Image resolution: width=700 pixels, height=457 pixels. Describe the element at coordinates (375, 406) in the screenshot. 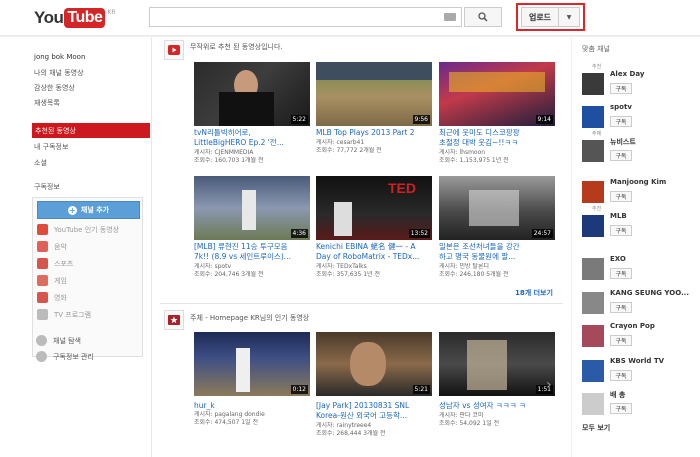

I see `video-title: [Jay Park] 20130831 SNL` at that location.